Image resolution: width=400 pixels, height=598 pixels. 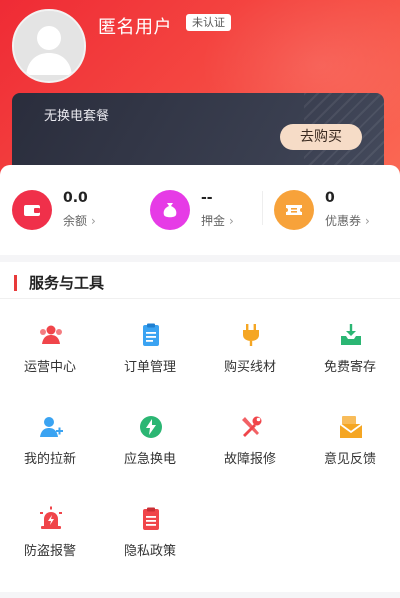 I want to click on stats-divider, so click(x=262, y=208).